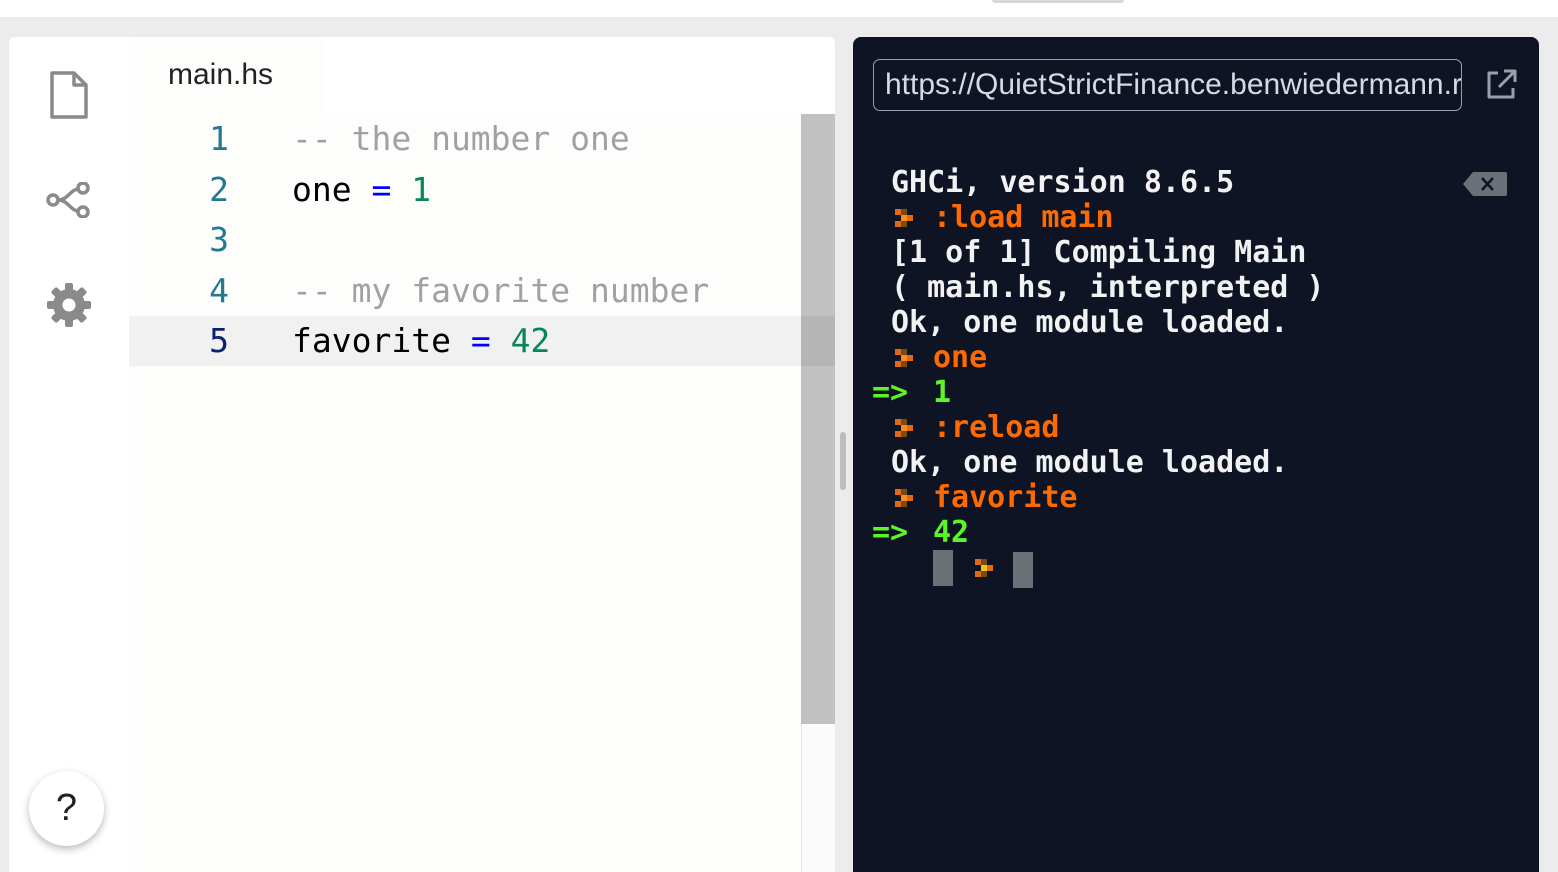 This screenshot has height=872, width=1558. I want to click on code-token: favorite, so click(381, 340).